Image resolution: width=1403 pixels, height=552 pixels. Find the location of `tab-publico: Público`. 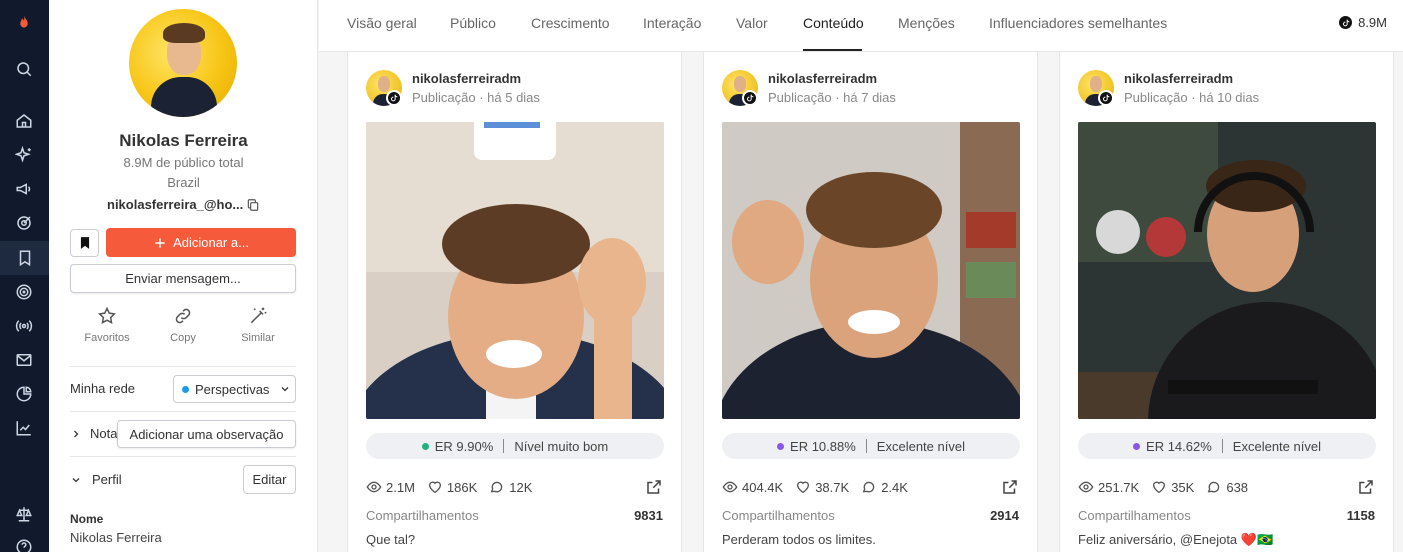

tab-publico: Público is located at coordinates (473, 23).